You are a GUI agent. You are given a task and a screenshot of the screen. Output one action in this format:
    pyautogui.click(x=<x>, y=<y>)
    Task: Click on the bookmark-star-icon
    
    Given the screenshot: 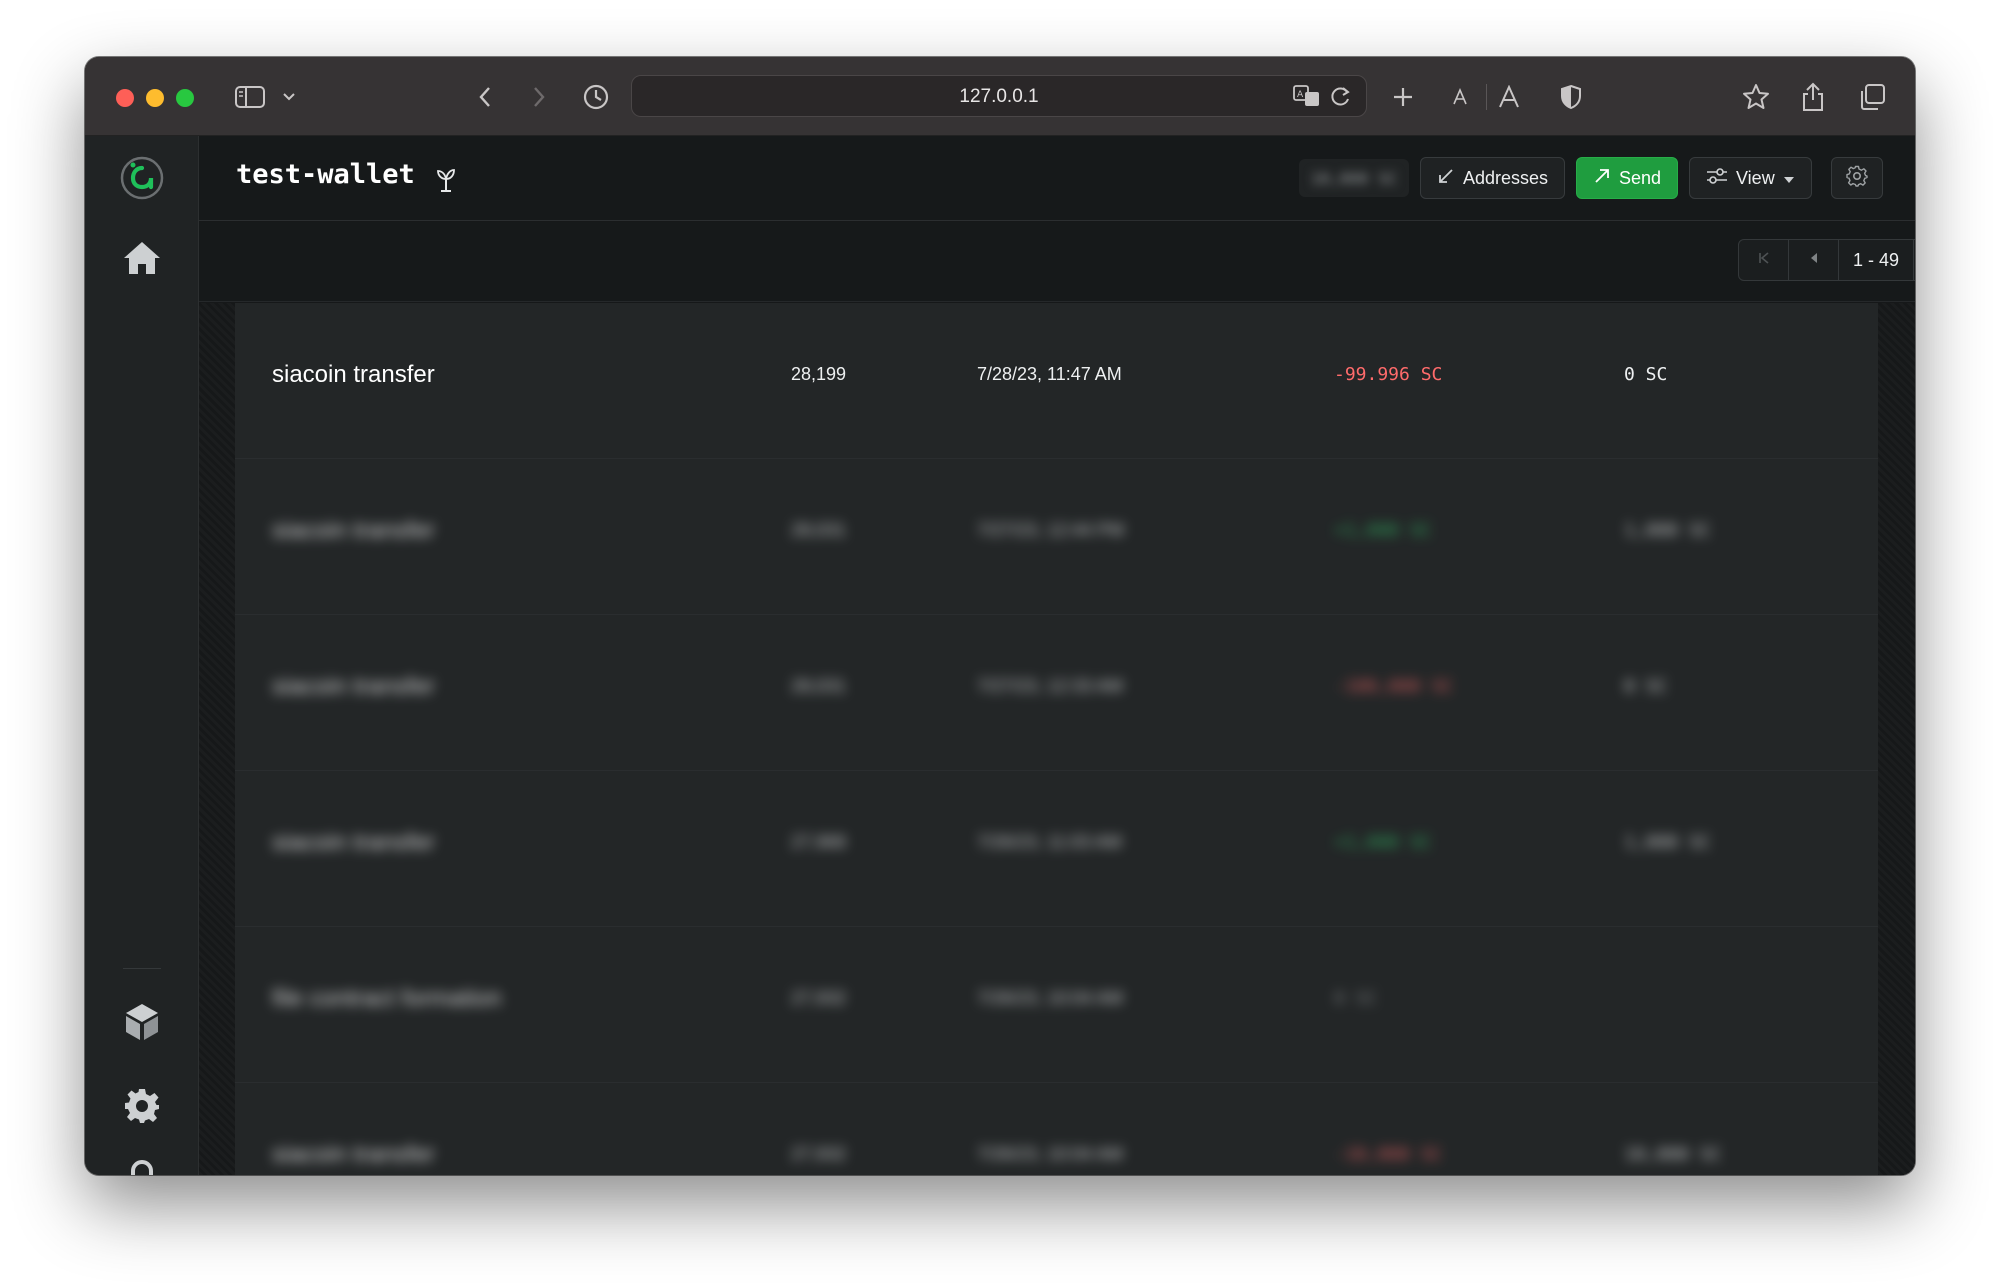 What is the action you would take?
    pyautogui.click(x=1756, y=97)
    